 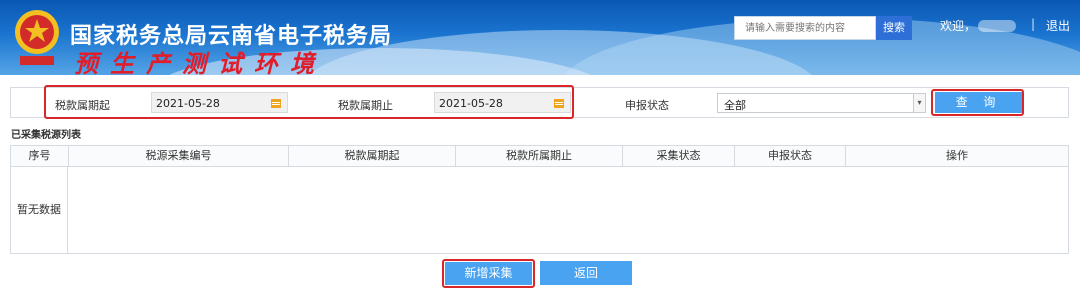 What do you see at coordinates (958, 26) in the screenshot?
I see `welcome-text: 欢迎，` at bounding box center [958, 26].